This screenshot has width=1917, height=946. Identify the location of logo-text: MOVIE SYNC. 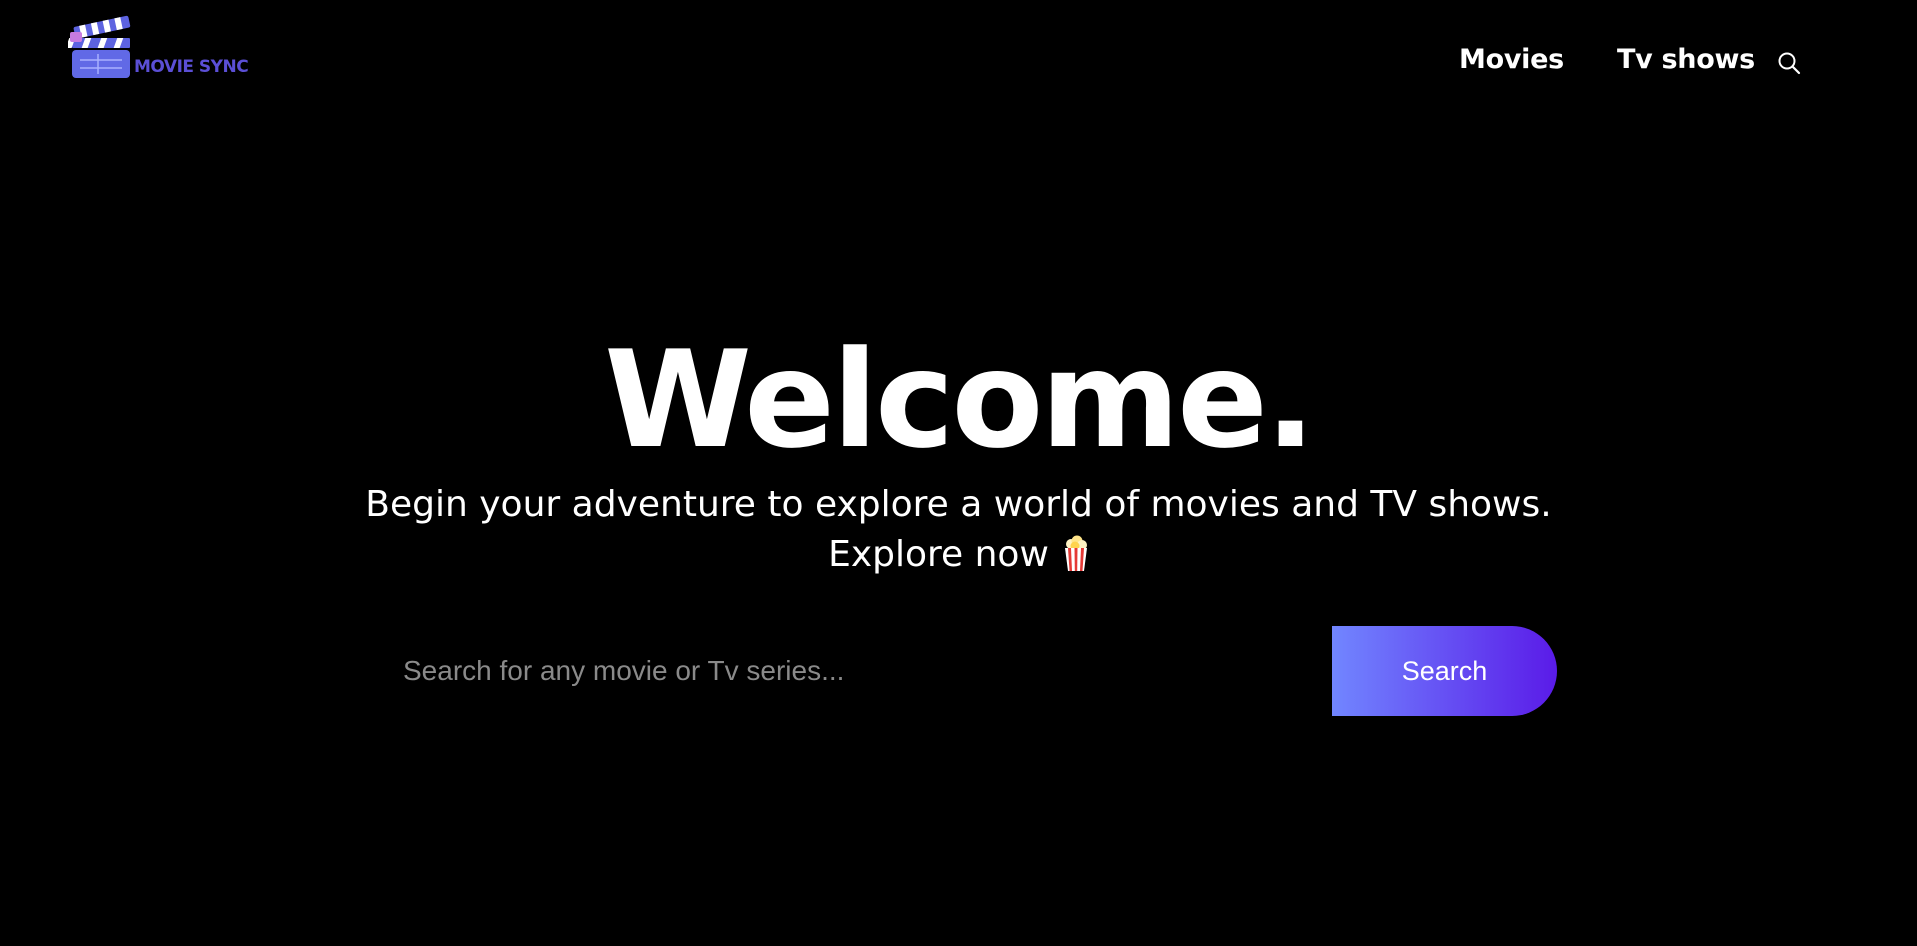
(191, 67).